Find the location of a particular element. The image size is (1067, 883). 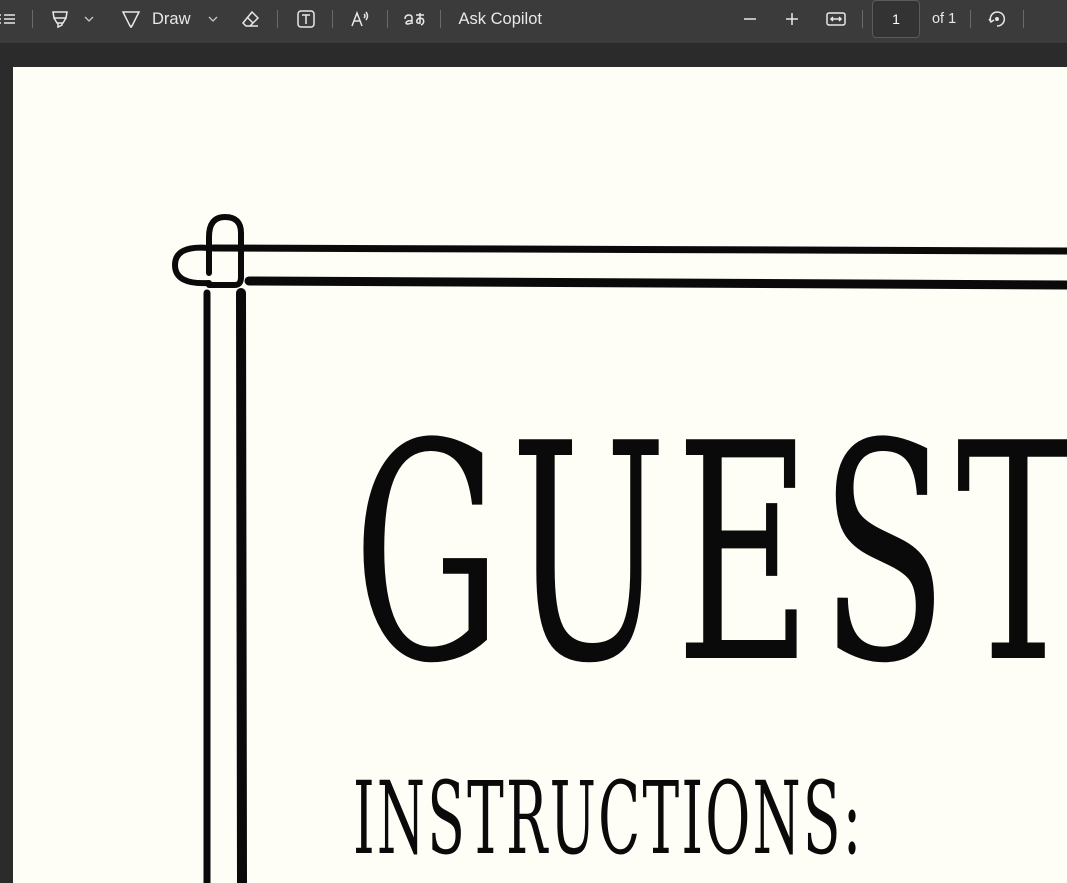

highlighter-icon is located at coordinates (60, 19).